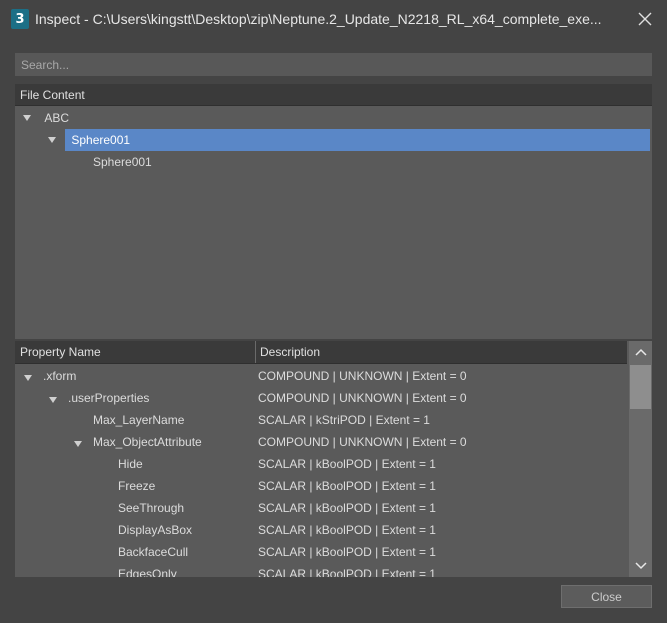  Describe the element at coordinates (147, 572) in the screenshot. I see `property-name: EdgesOnly` at that location.